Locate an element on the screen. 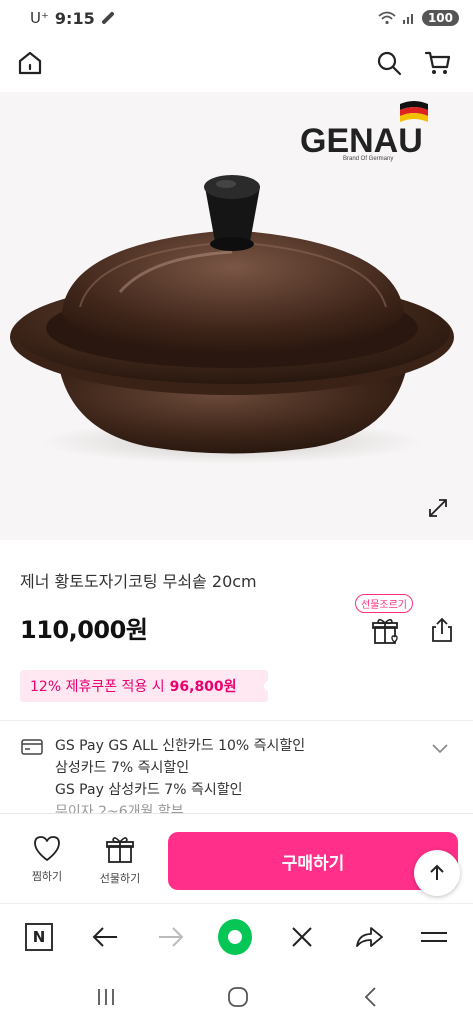 Image resolution: width=473 pixels, height=1024 pixels. home-circle-icon is located at coordinates (238, 997).